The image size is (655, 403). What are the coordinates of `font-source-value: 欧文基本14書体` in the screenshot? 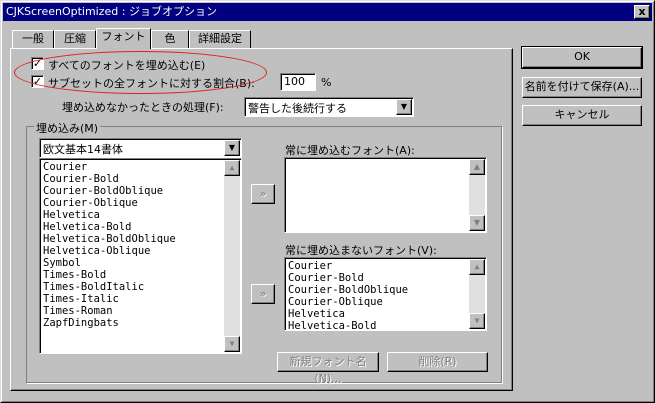 It's located at (83, 149).